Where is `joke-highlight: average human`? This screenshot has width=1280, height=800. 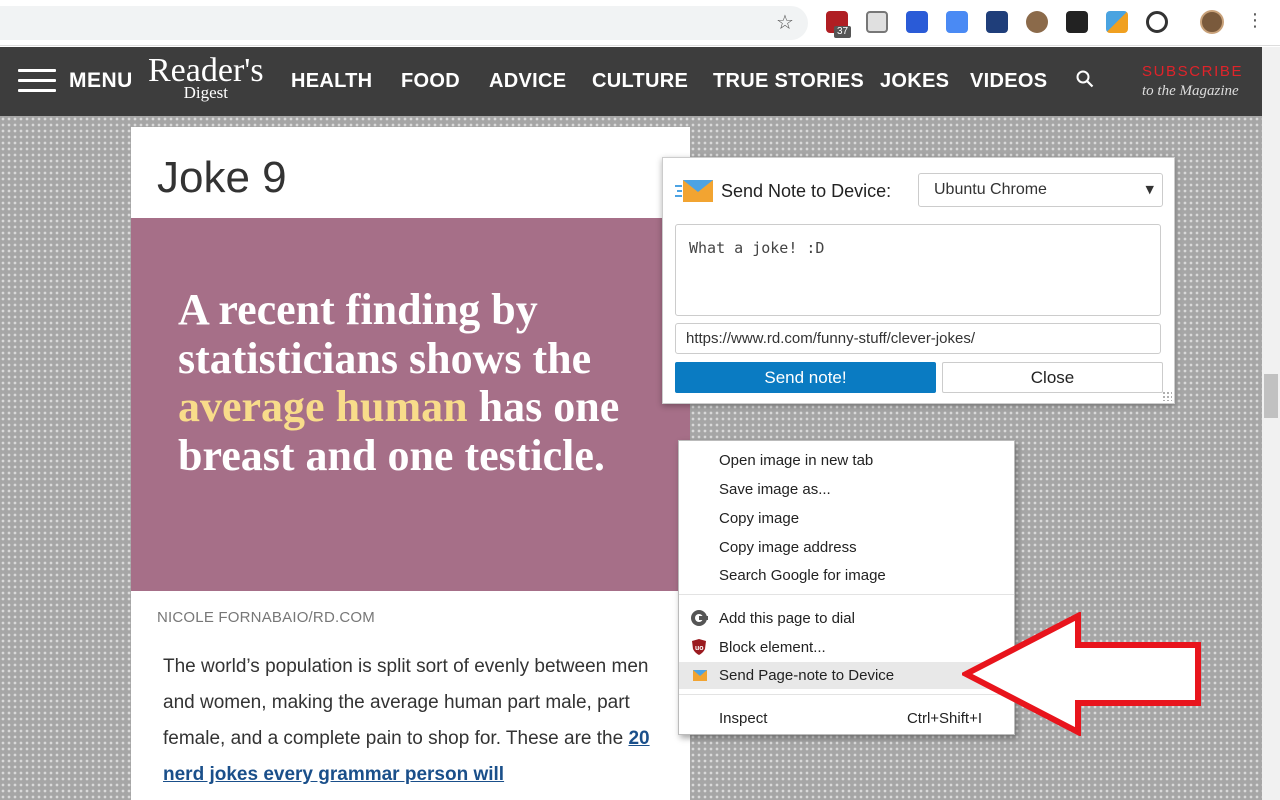 joke-highlight: average human is located at coordinates (323, 406).